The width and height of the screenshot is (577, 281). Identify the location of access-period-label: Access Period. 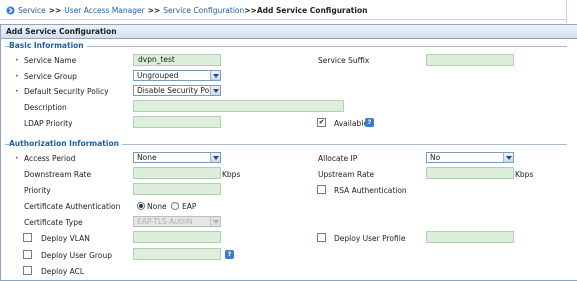
(50, 158).